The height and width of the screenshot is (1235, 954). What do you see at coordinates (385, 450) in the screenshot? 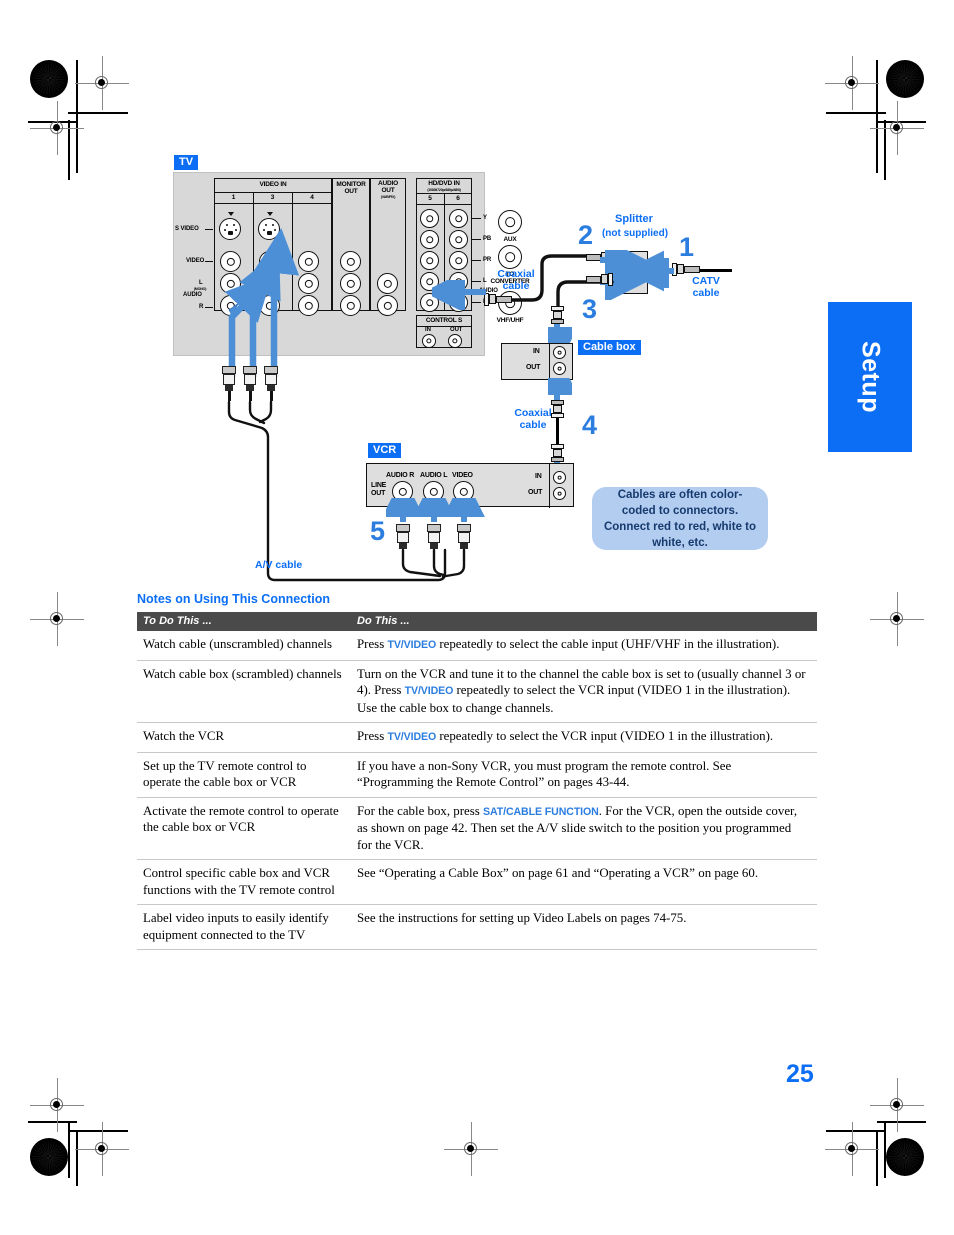
I see `vcr-badge: VCR` at bounding box center [385, 450].